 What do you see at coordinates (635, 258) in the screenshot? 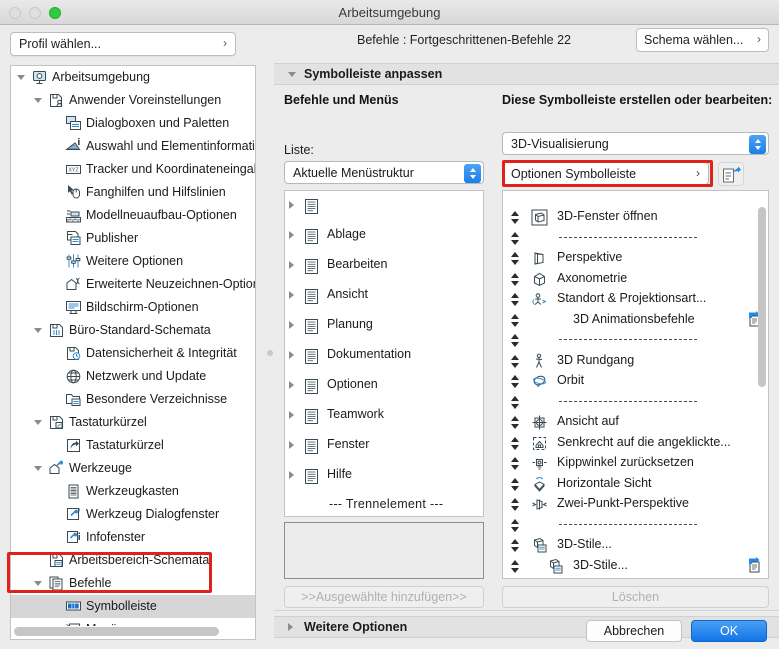
I see `toolbar-item-row: Perspektive` at bounding box center [635, 258].